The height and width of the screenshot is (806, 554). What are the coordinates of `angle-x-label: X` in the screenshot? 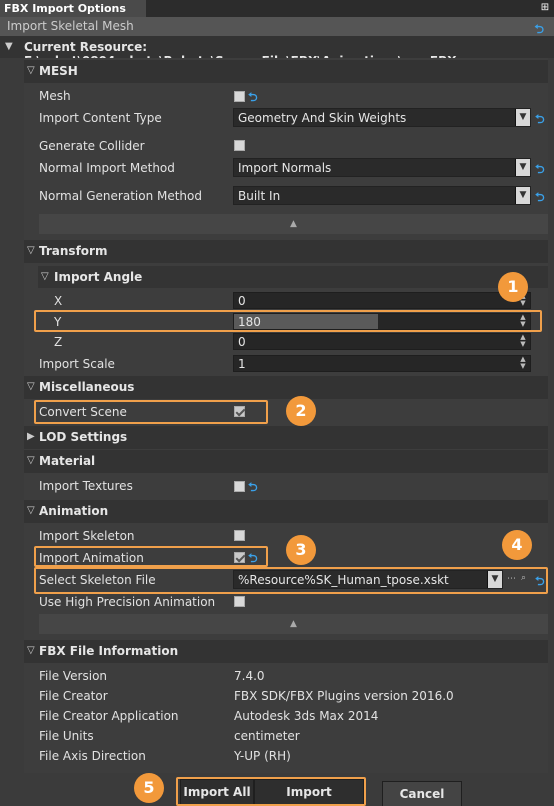 It's located at (58, 301).